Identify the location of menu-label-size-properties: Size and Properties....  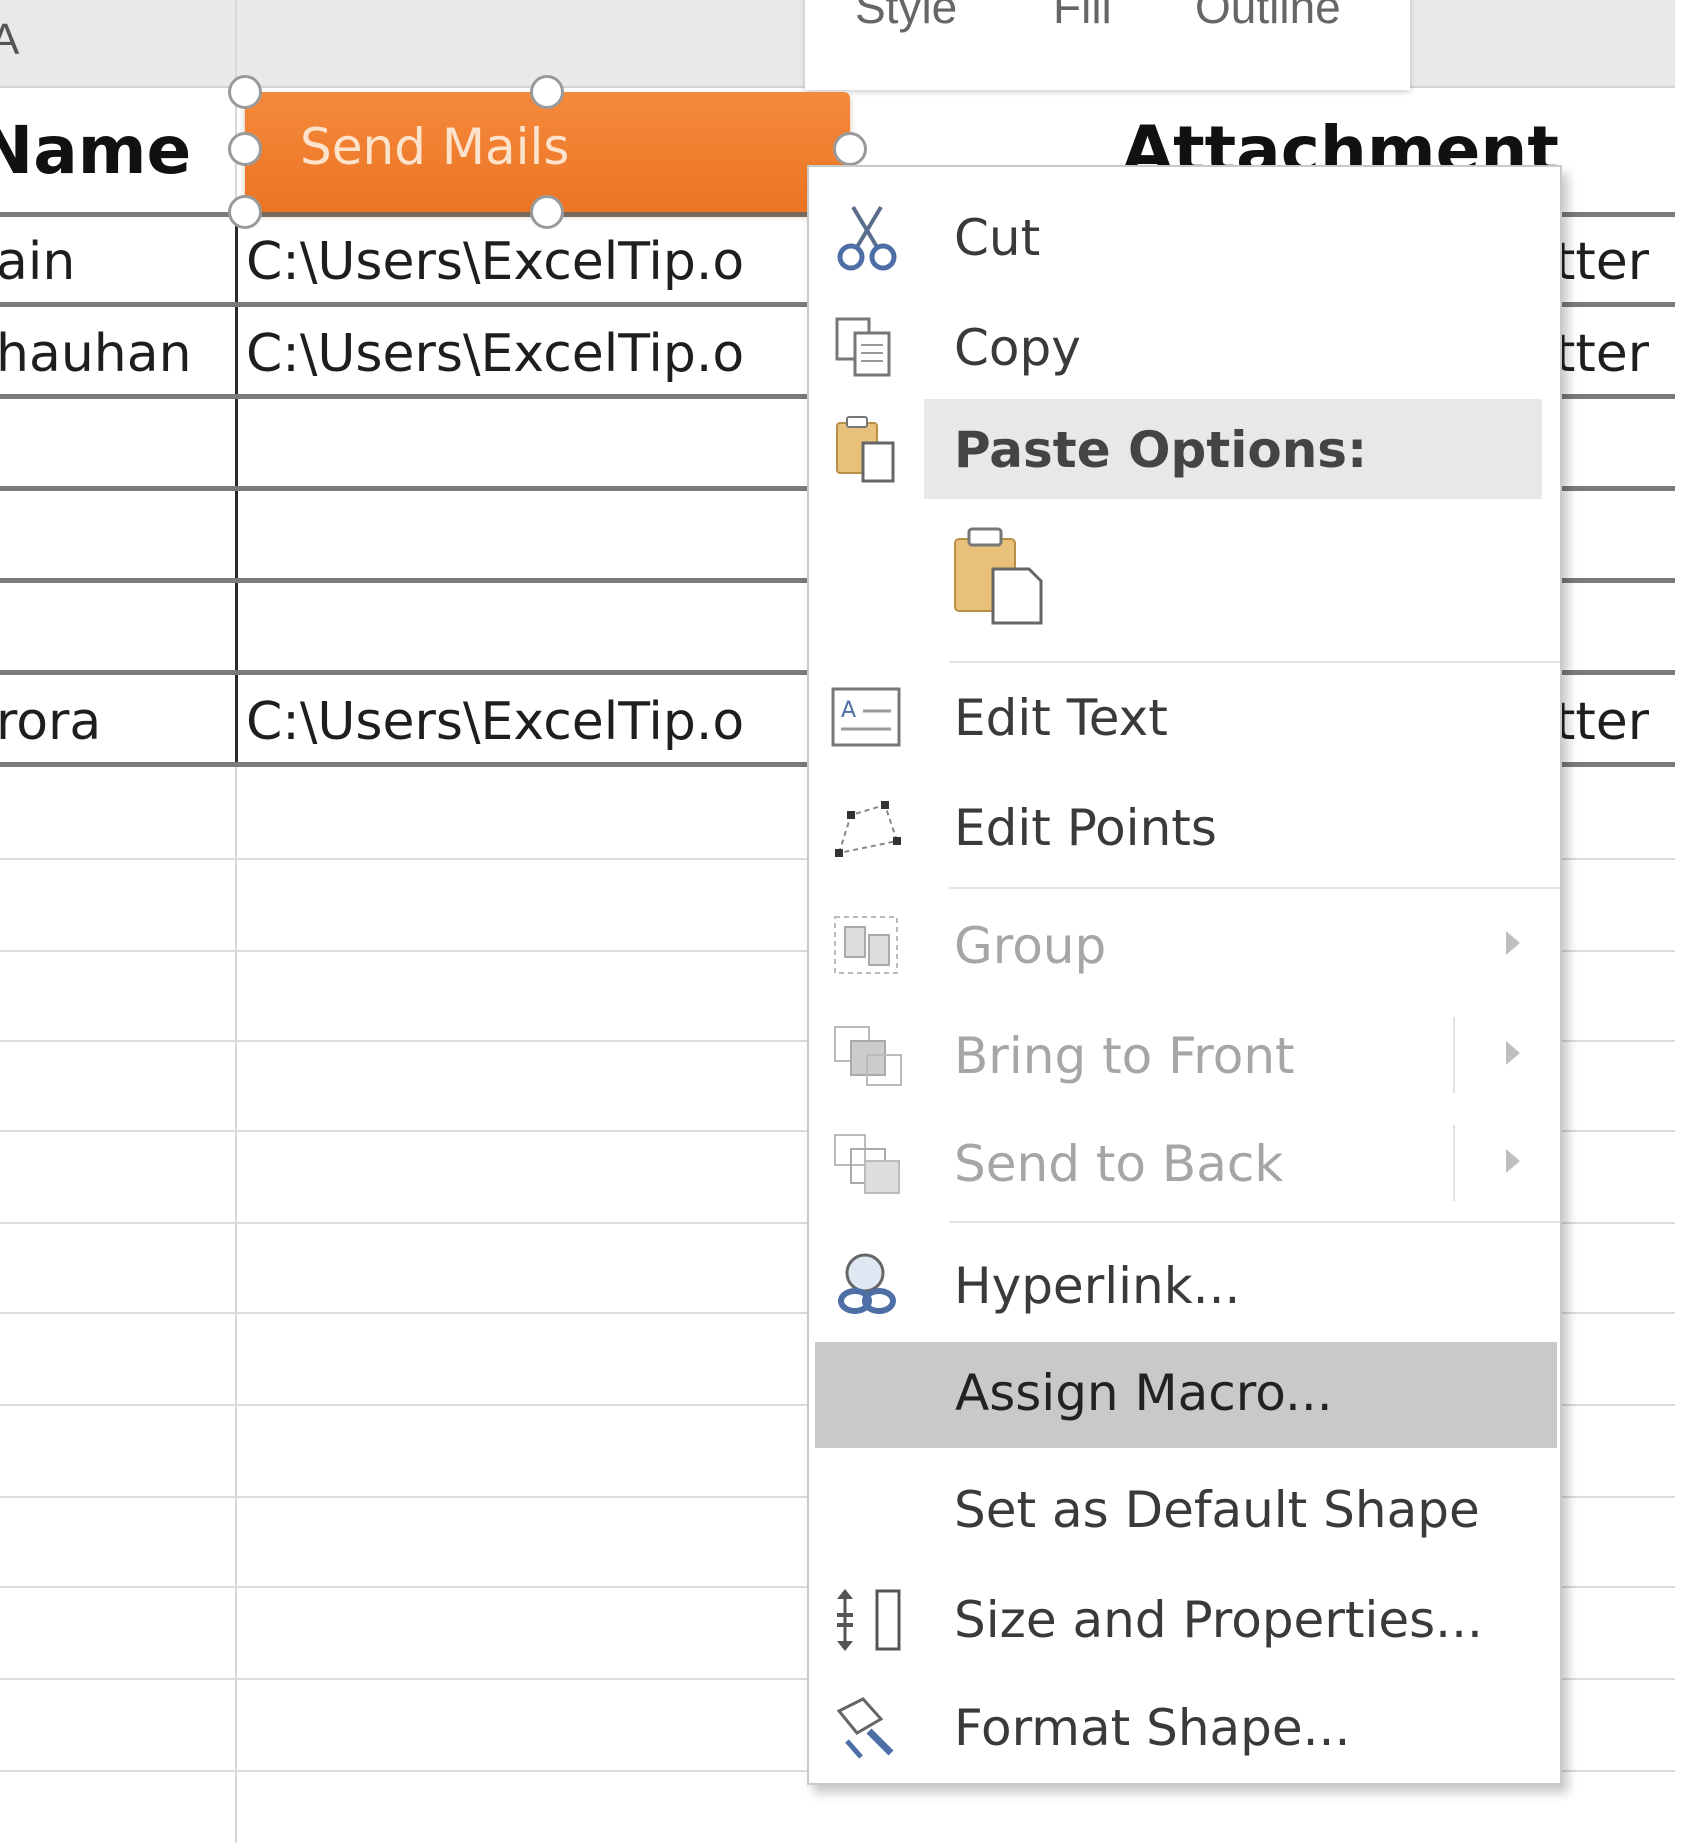
(1218, 1620).